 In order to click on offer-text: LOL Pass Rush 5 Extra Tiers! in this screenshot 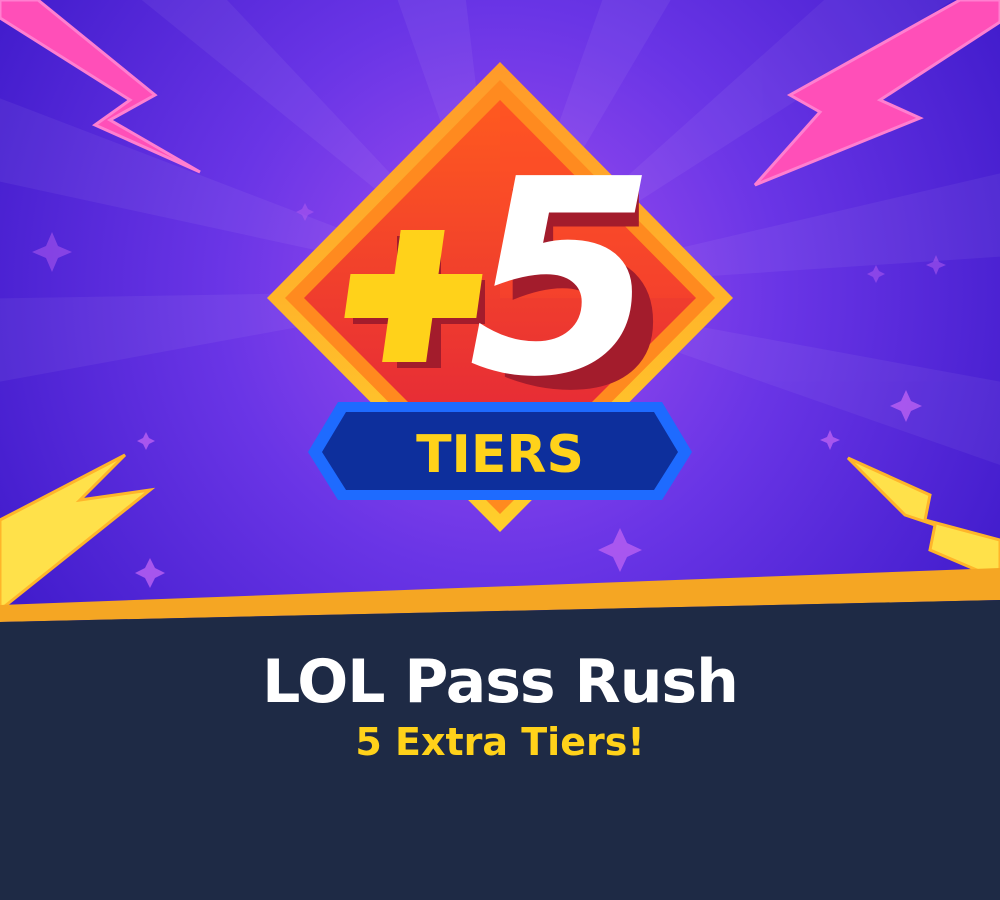, I will do `click(500, 702)`.